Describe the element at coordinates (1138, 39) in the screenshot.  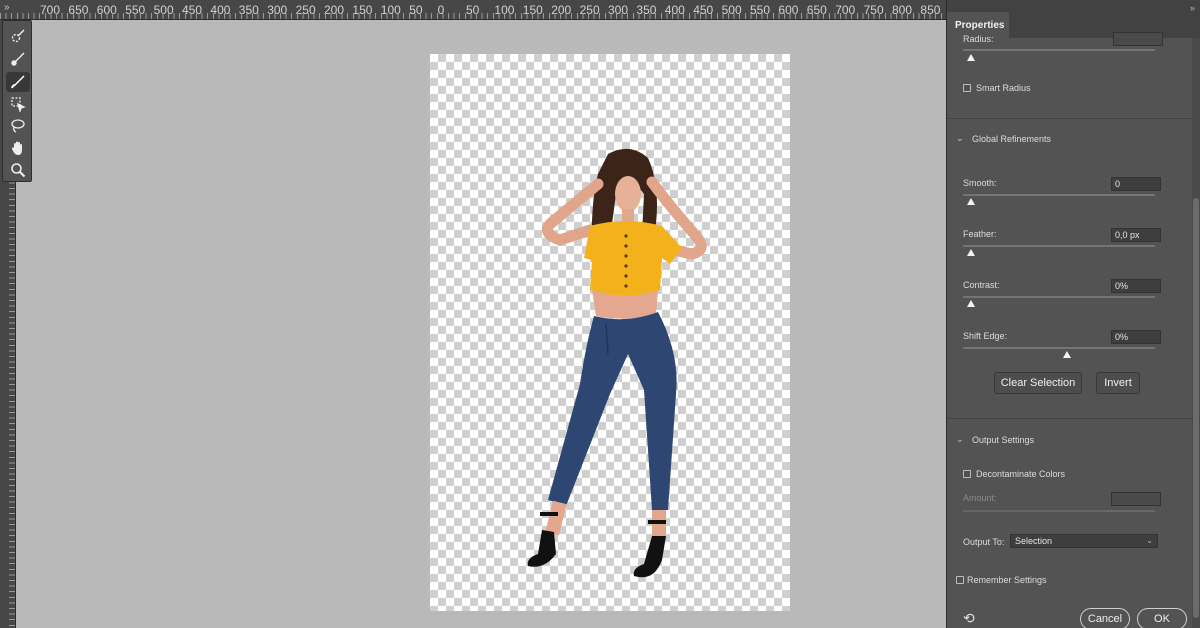
I see `radius-field` at that location.